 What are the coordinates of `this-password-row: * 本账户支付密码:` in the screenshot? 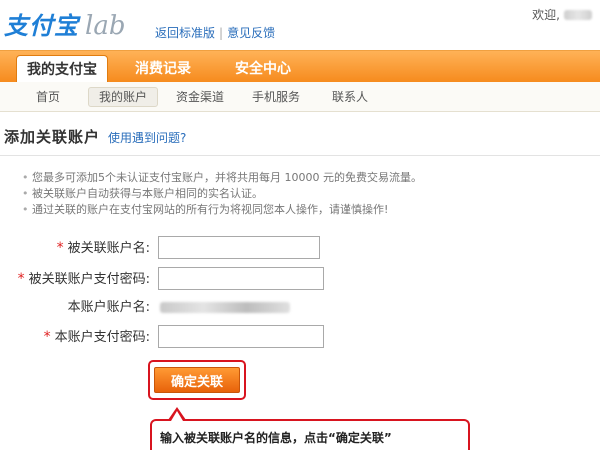 It's located at (300, 337).